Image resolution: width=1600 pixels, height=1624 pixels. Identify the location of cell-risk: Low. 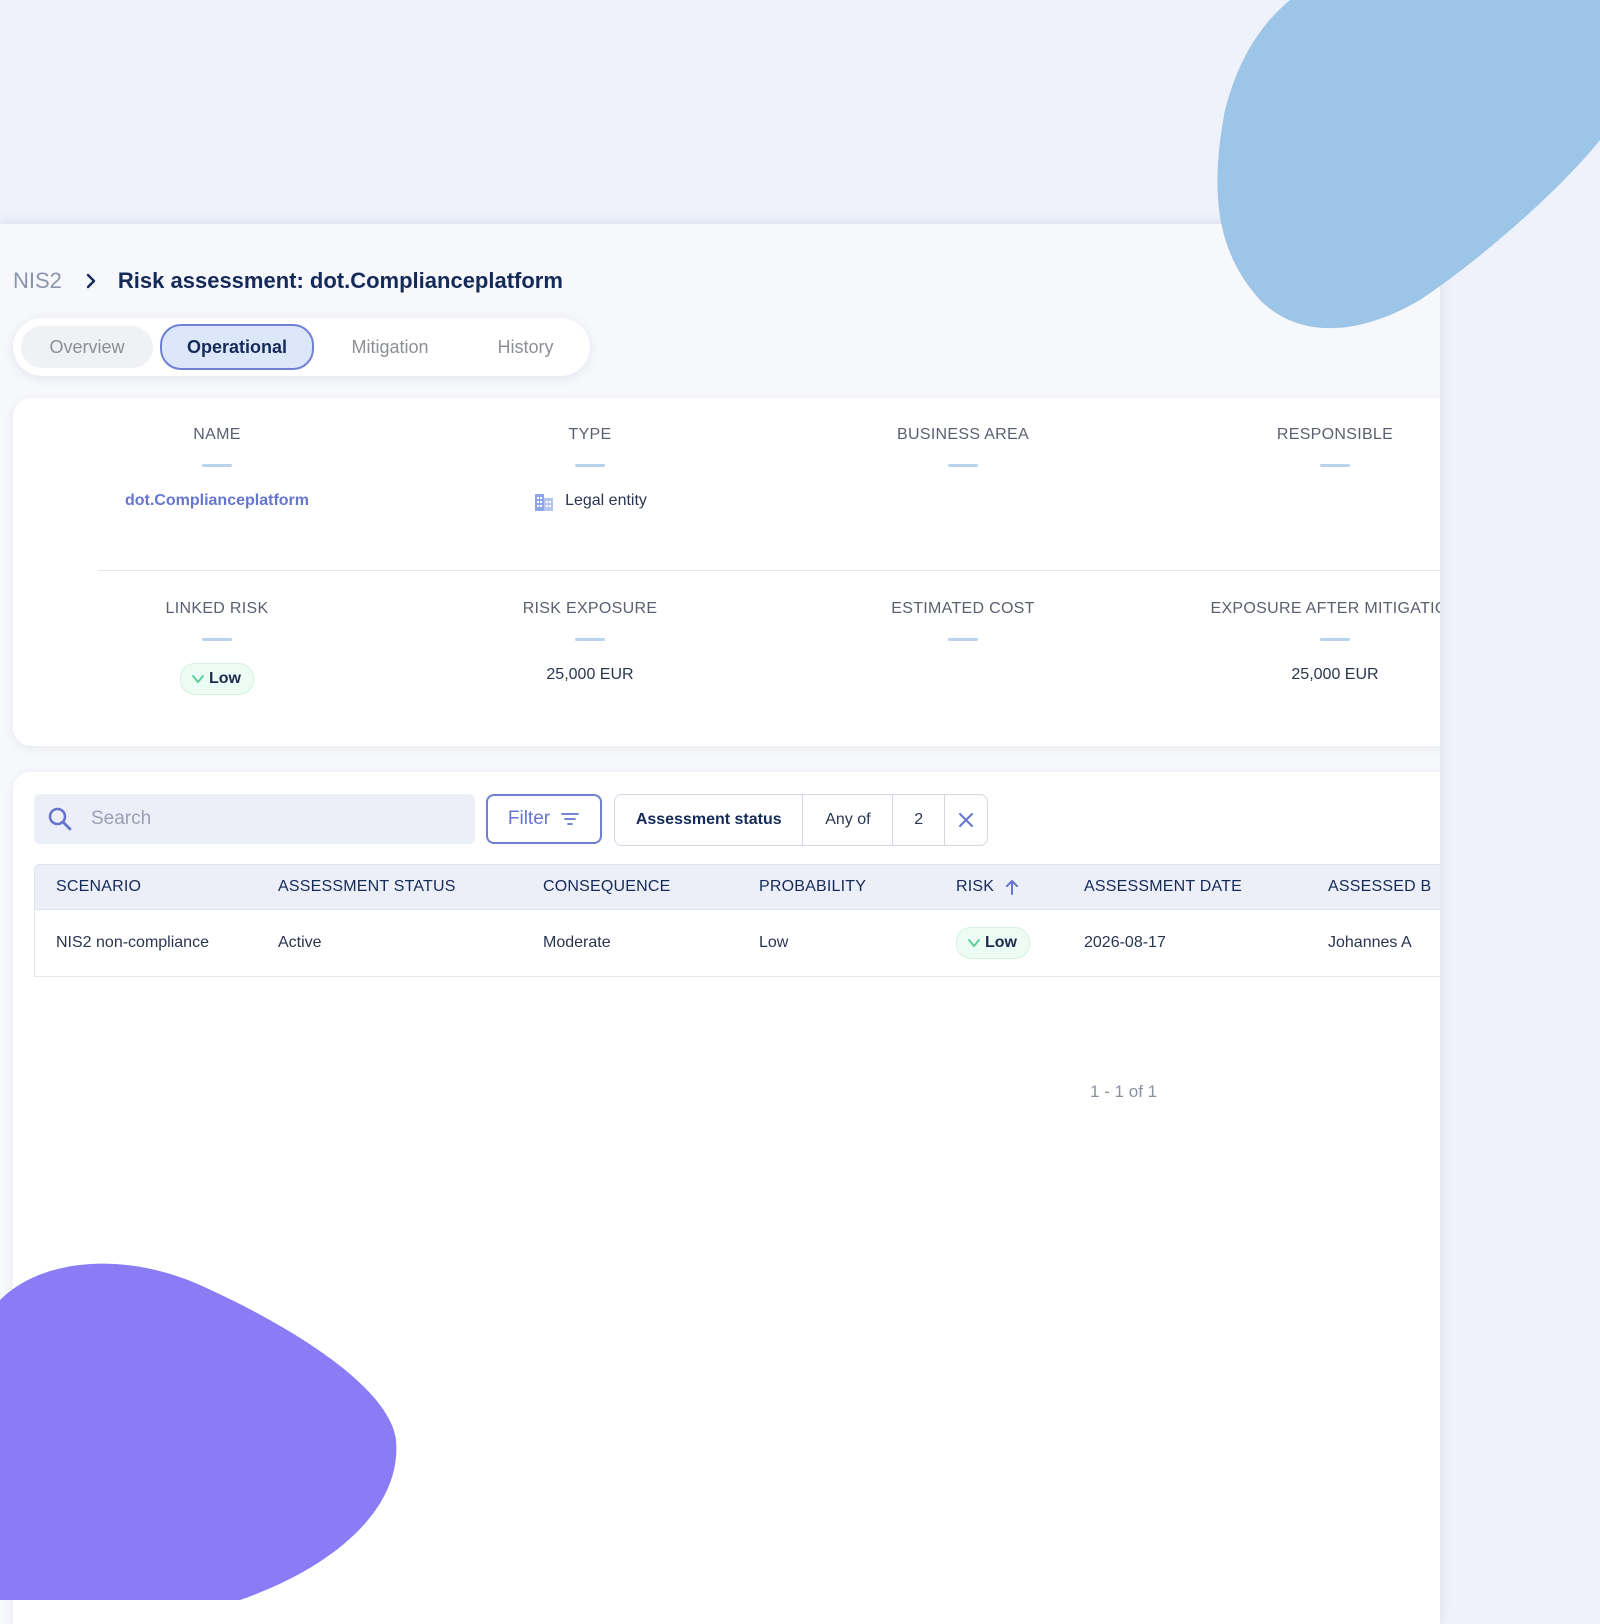
(993, 943).